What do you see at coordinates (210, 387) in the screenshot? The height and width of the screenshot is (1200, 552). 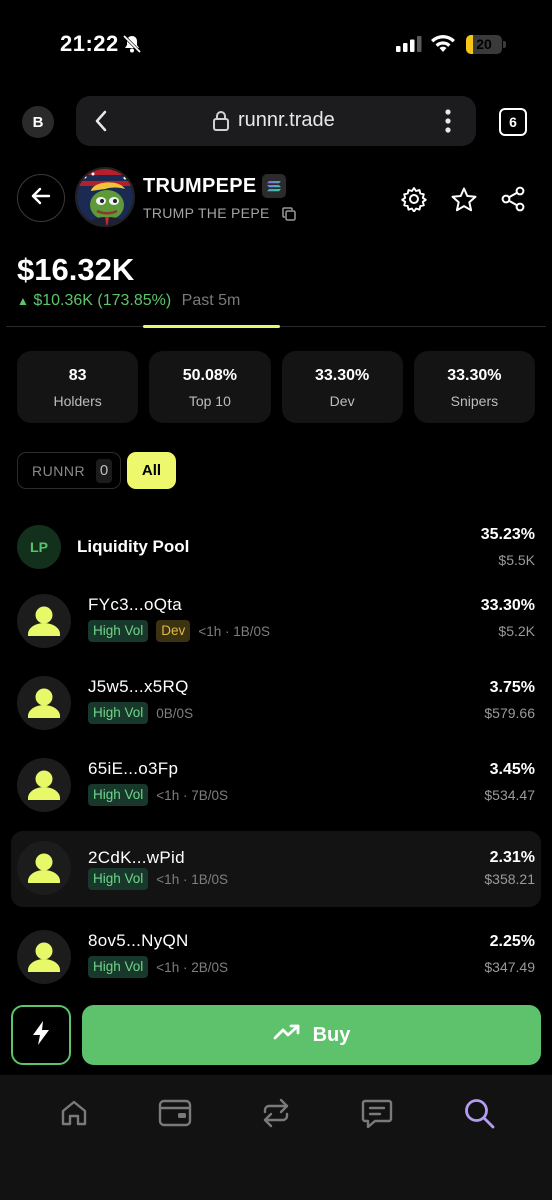 I see `stat-top10: 50.08% Top 10` at bounding box center [210, 387].